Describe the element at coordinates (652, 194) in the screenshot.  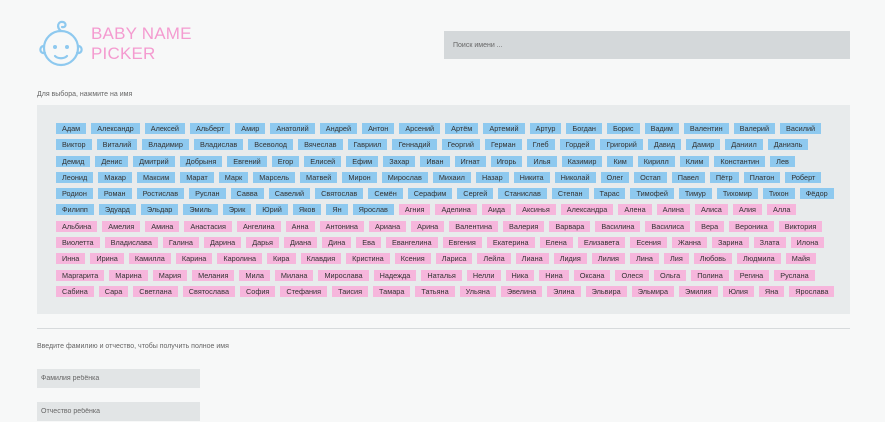
I see `boy-name-tag: Тимофей` at that location.